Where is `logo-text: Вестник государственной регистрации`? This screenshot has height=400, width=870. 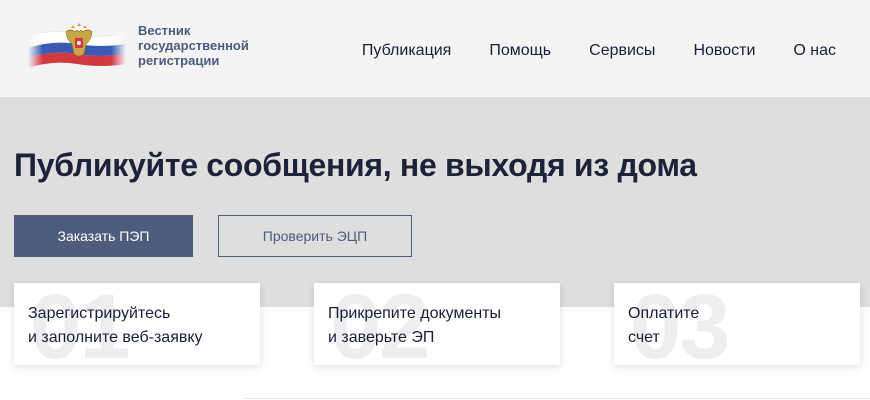 logo-text: Вестник государственной регистрации is located at coordinates (208, 45).